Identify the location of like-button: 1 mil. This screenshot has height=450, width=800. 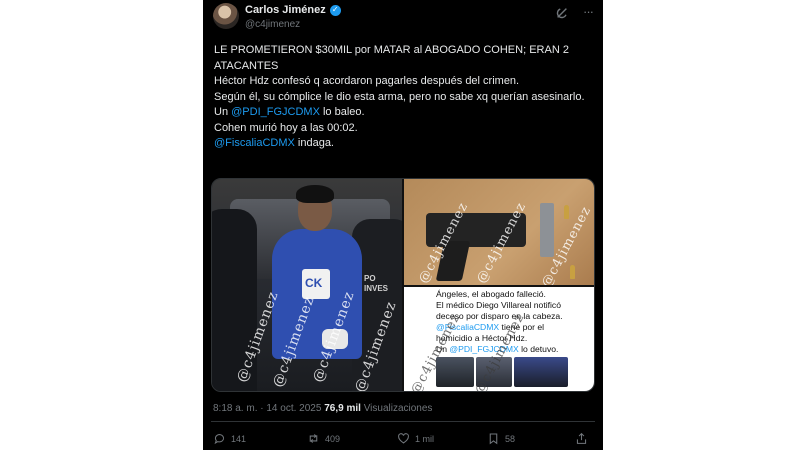
(415, 438).